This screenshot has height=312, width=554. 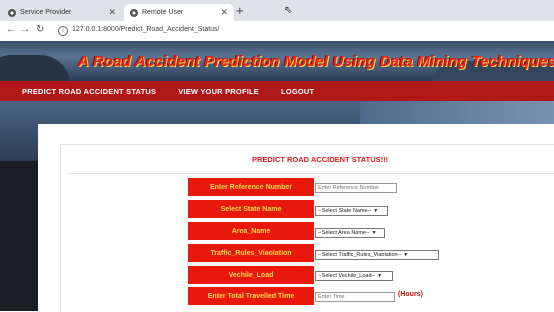 What do you see at coordinates (218, 91) in the screenshot?
I see `nav-view-your-profile: VIEW YOUR PROFILE` at bounding box center [218, 91].